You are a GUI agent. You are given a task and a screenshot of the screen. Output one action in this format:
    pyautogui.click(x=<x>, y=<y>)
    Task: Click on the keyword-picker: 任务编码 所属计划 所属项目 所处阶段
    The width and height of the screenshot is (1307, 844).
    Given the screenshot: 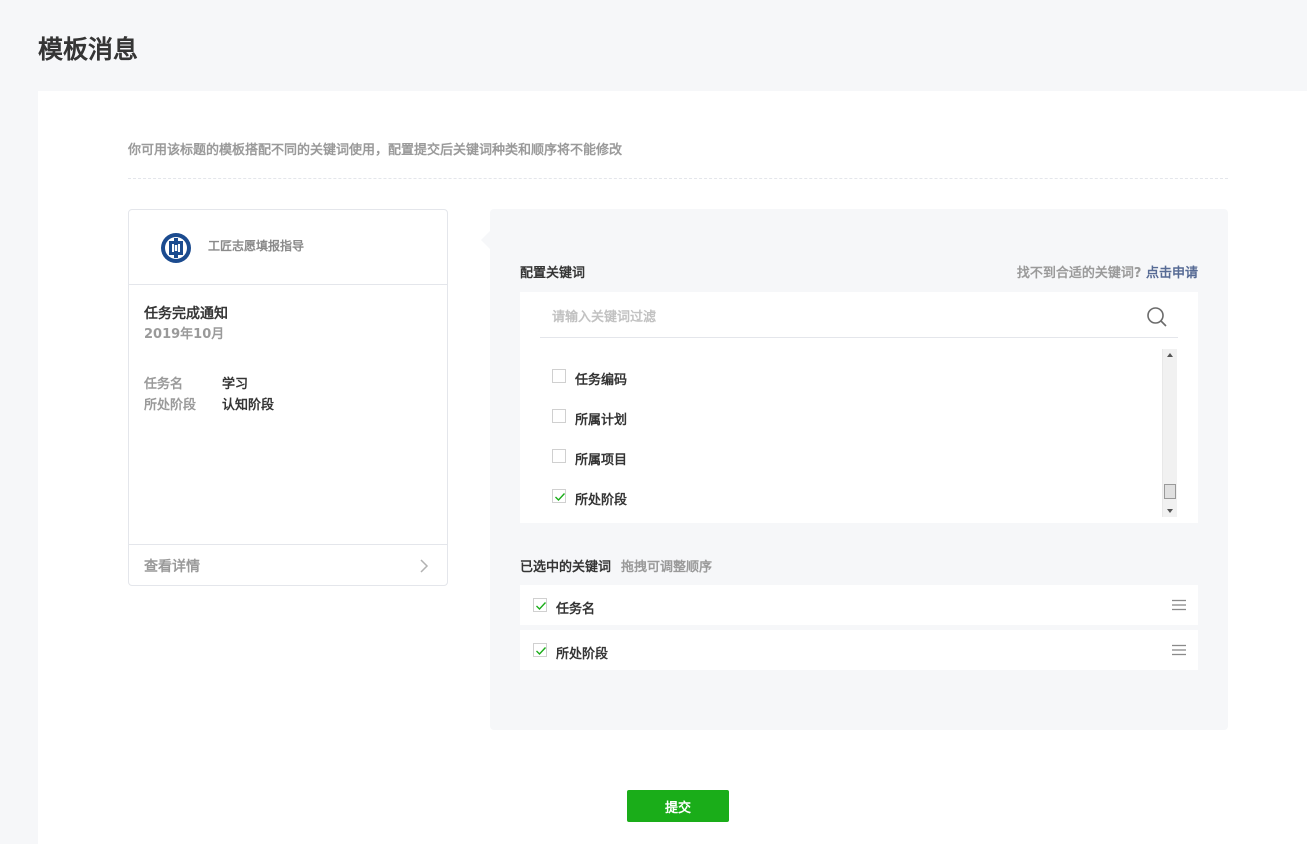 What is the action you would take?
    pyautogui.click(x=859, y=407)
    